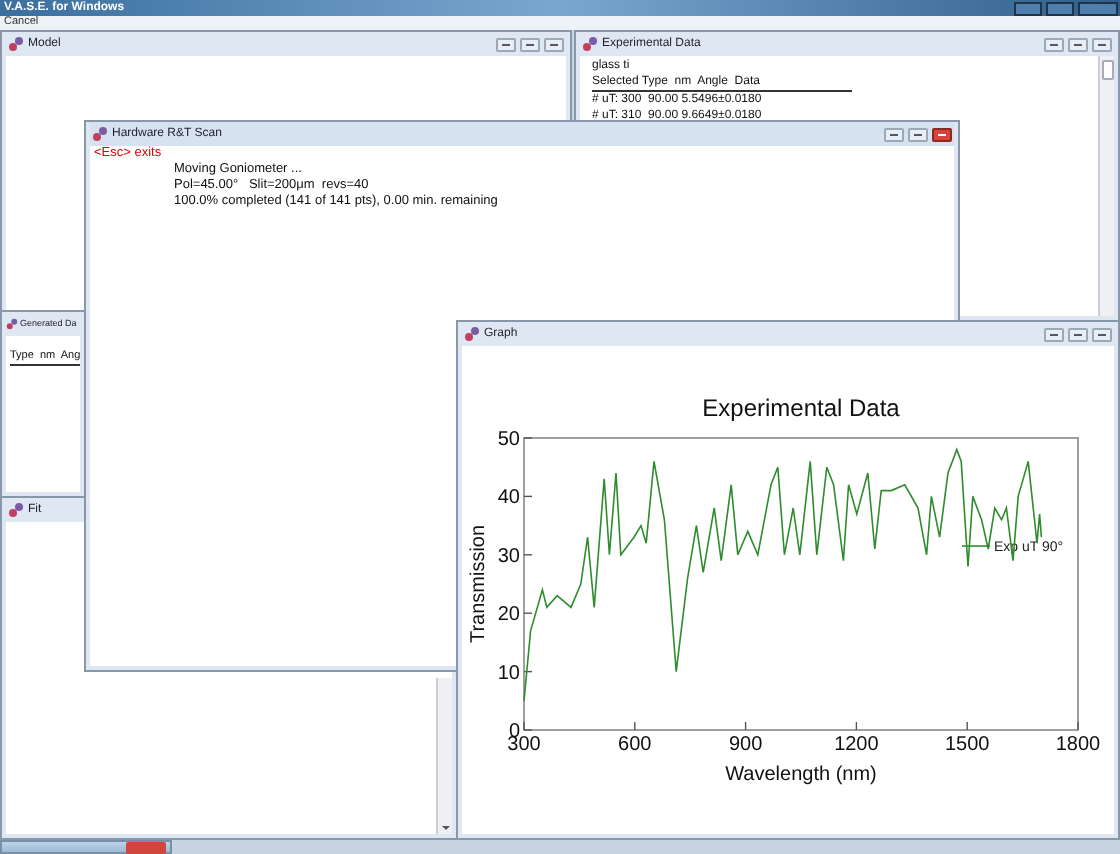 This screenshot has width=1120, height=854. Describe the element at coordinates (801, 408) in the screenshot. I see `chart-title: Experimental Data` at that location.